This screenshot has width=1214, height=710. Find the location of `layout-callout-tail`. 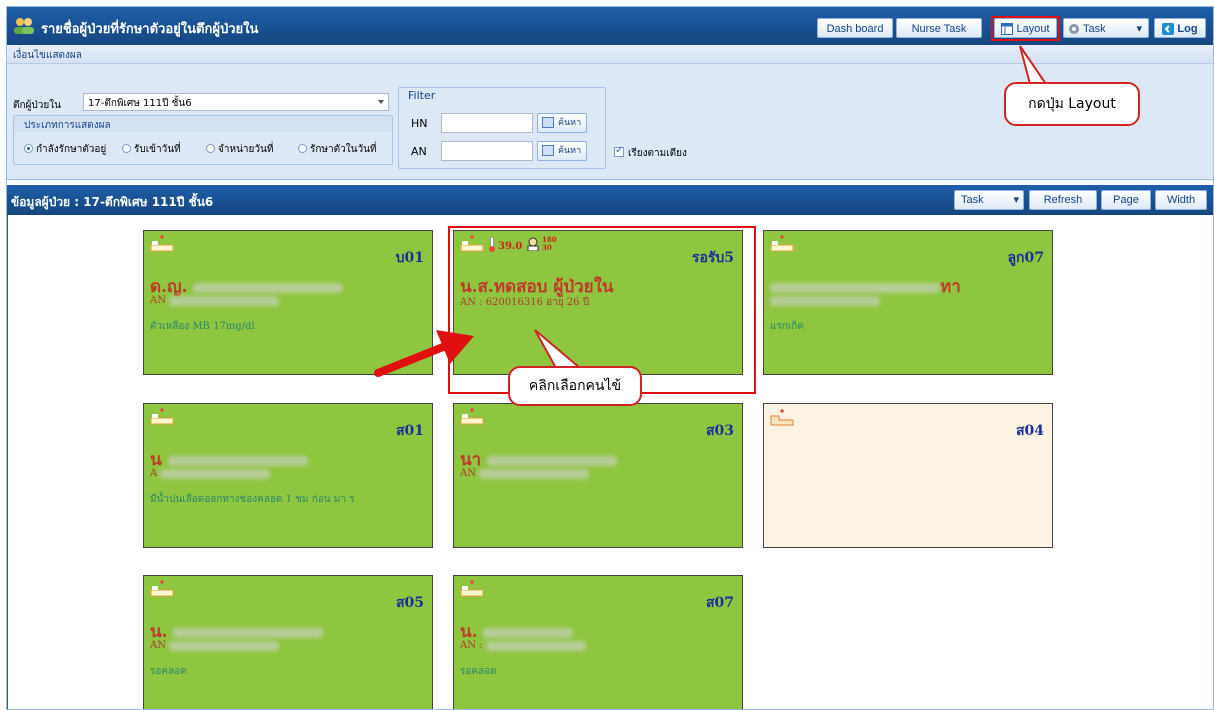

layout-callout-tail is located at coordinates (1033, 65).